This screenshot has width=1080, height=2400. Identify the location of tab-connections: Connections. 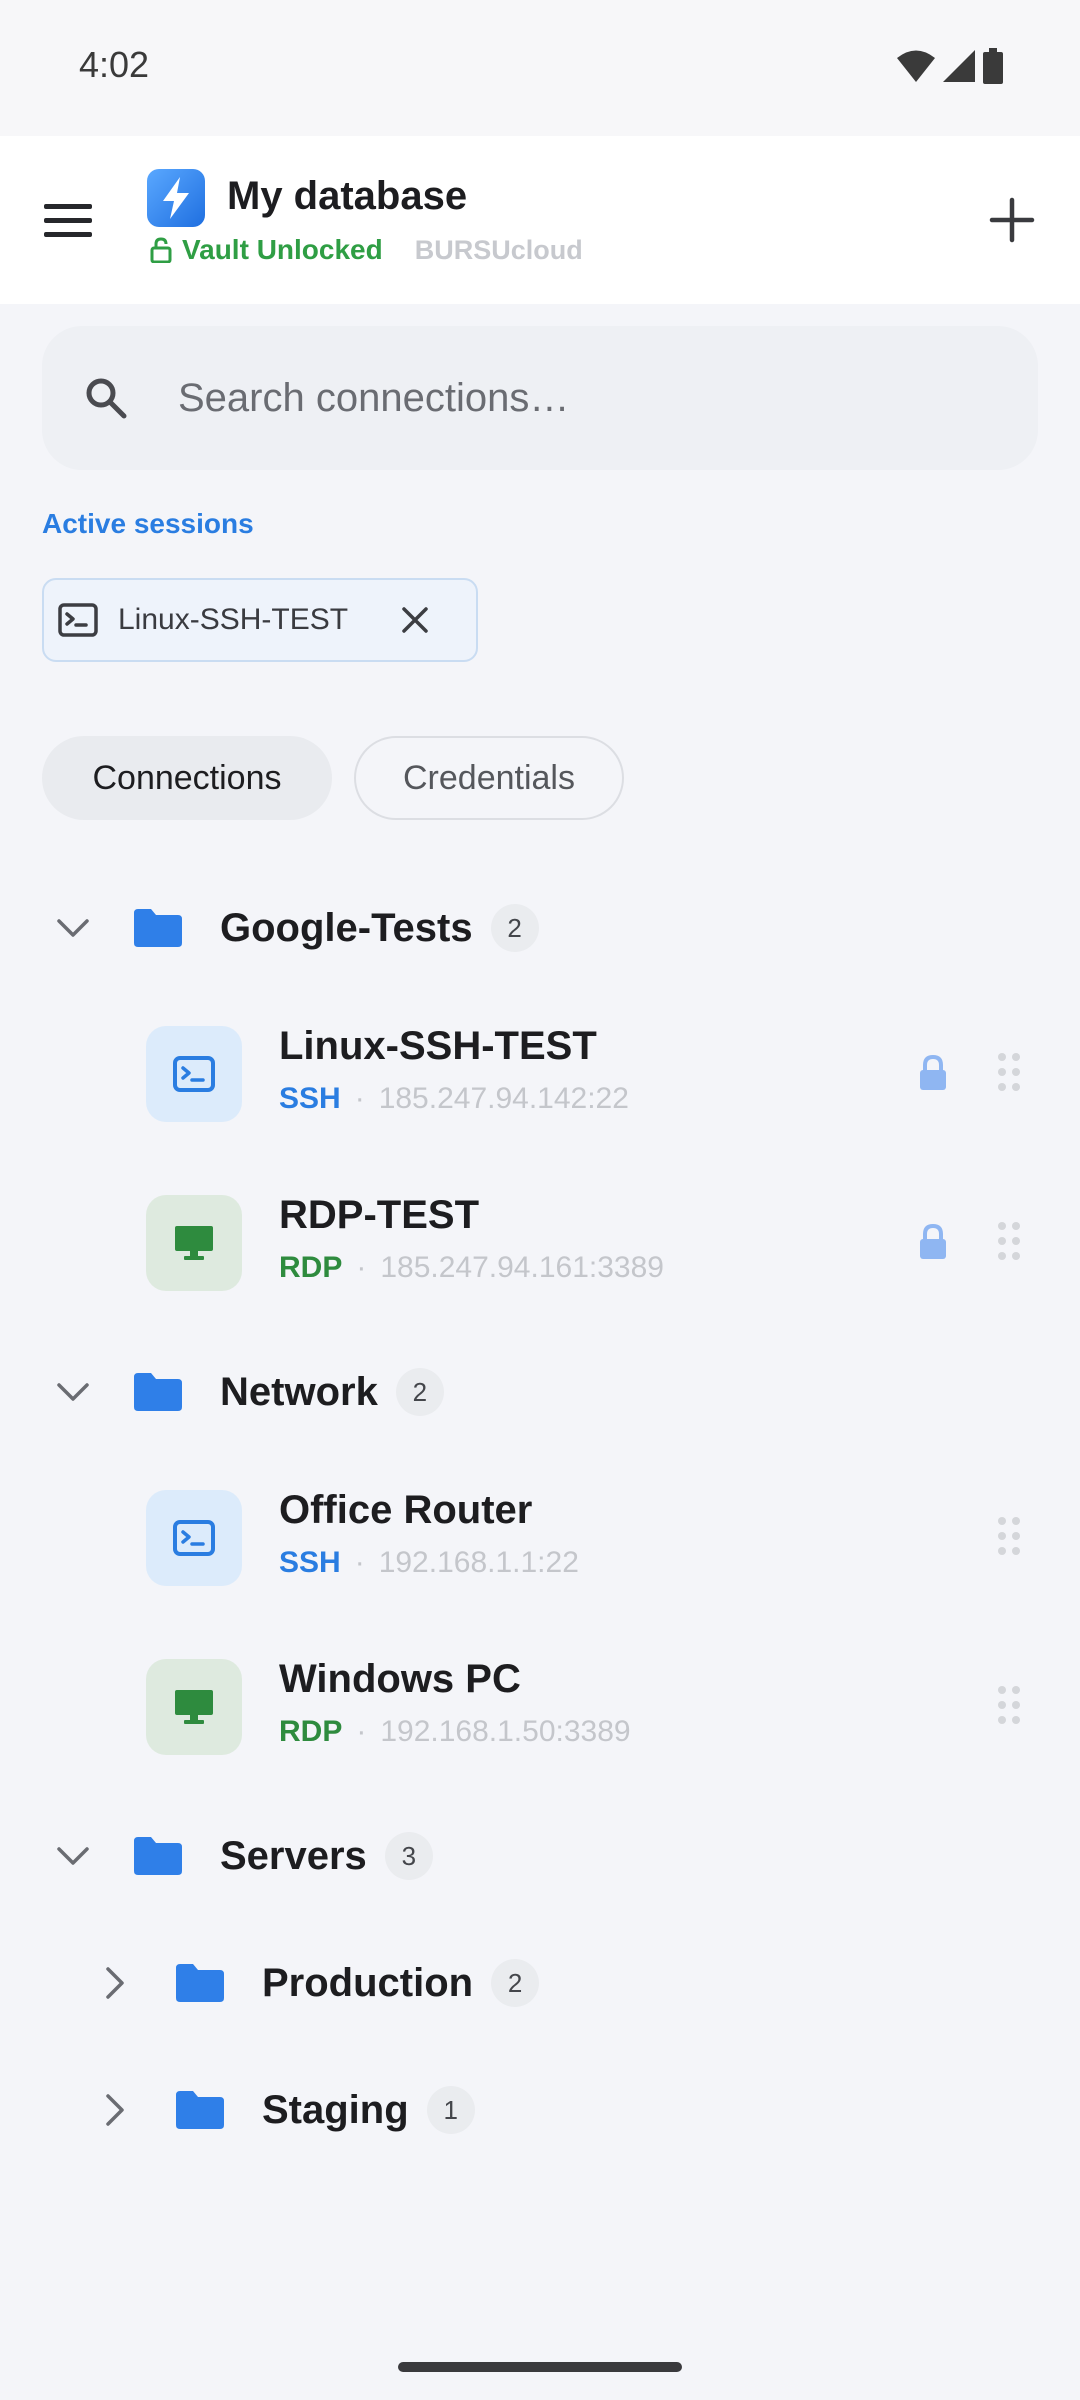
(187, 778).